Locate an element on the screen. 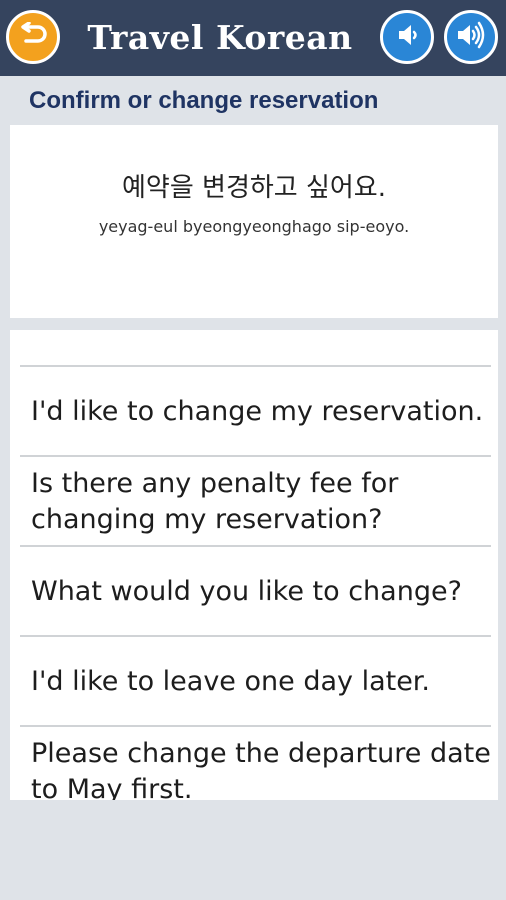  app-title: Travel Korean is located at coordinates (220, 37).